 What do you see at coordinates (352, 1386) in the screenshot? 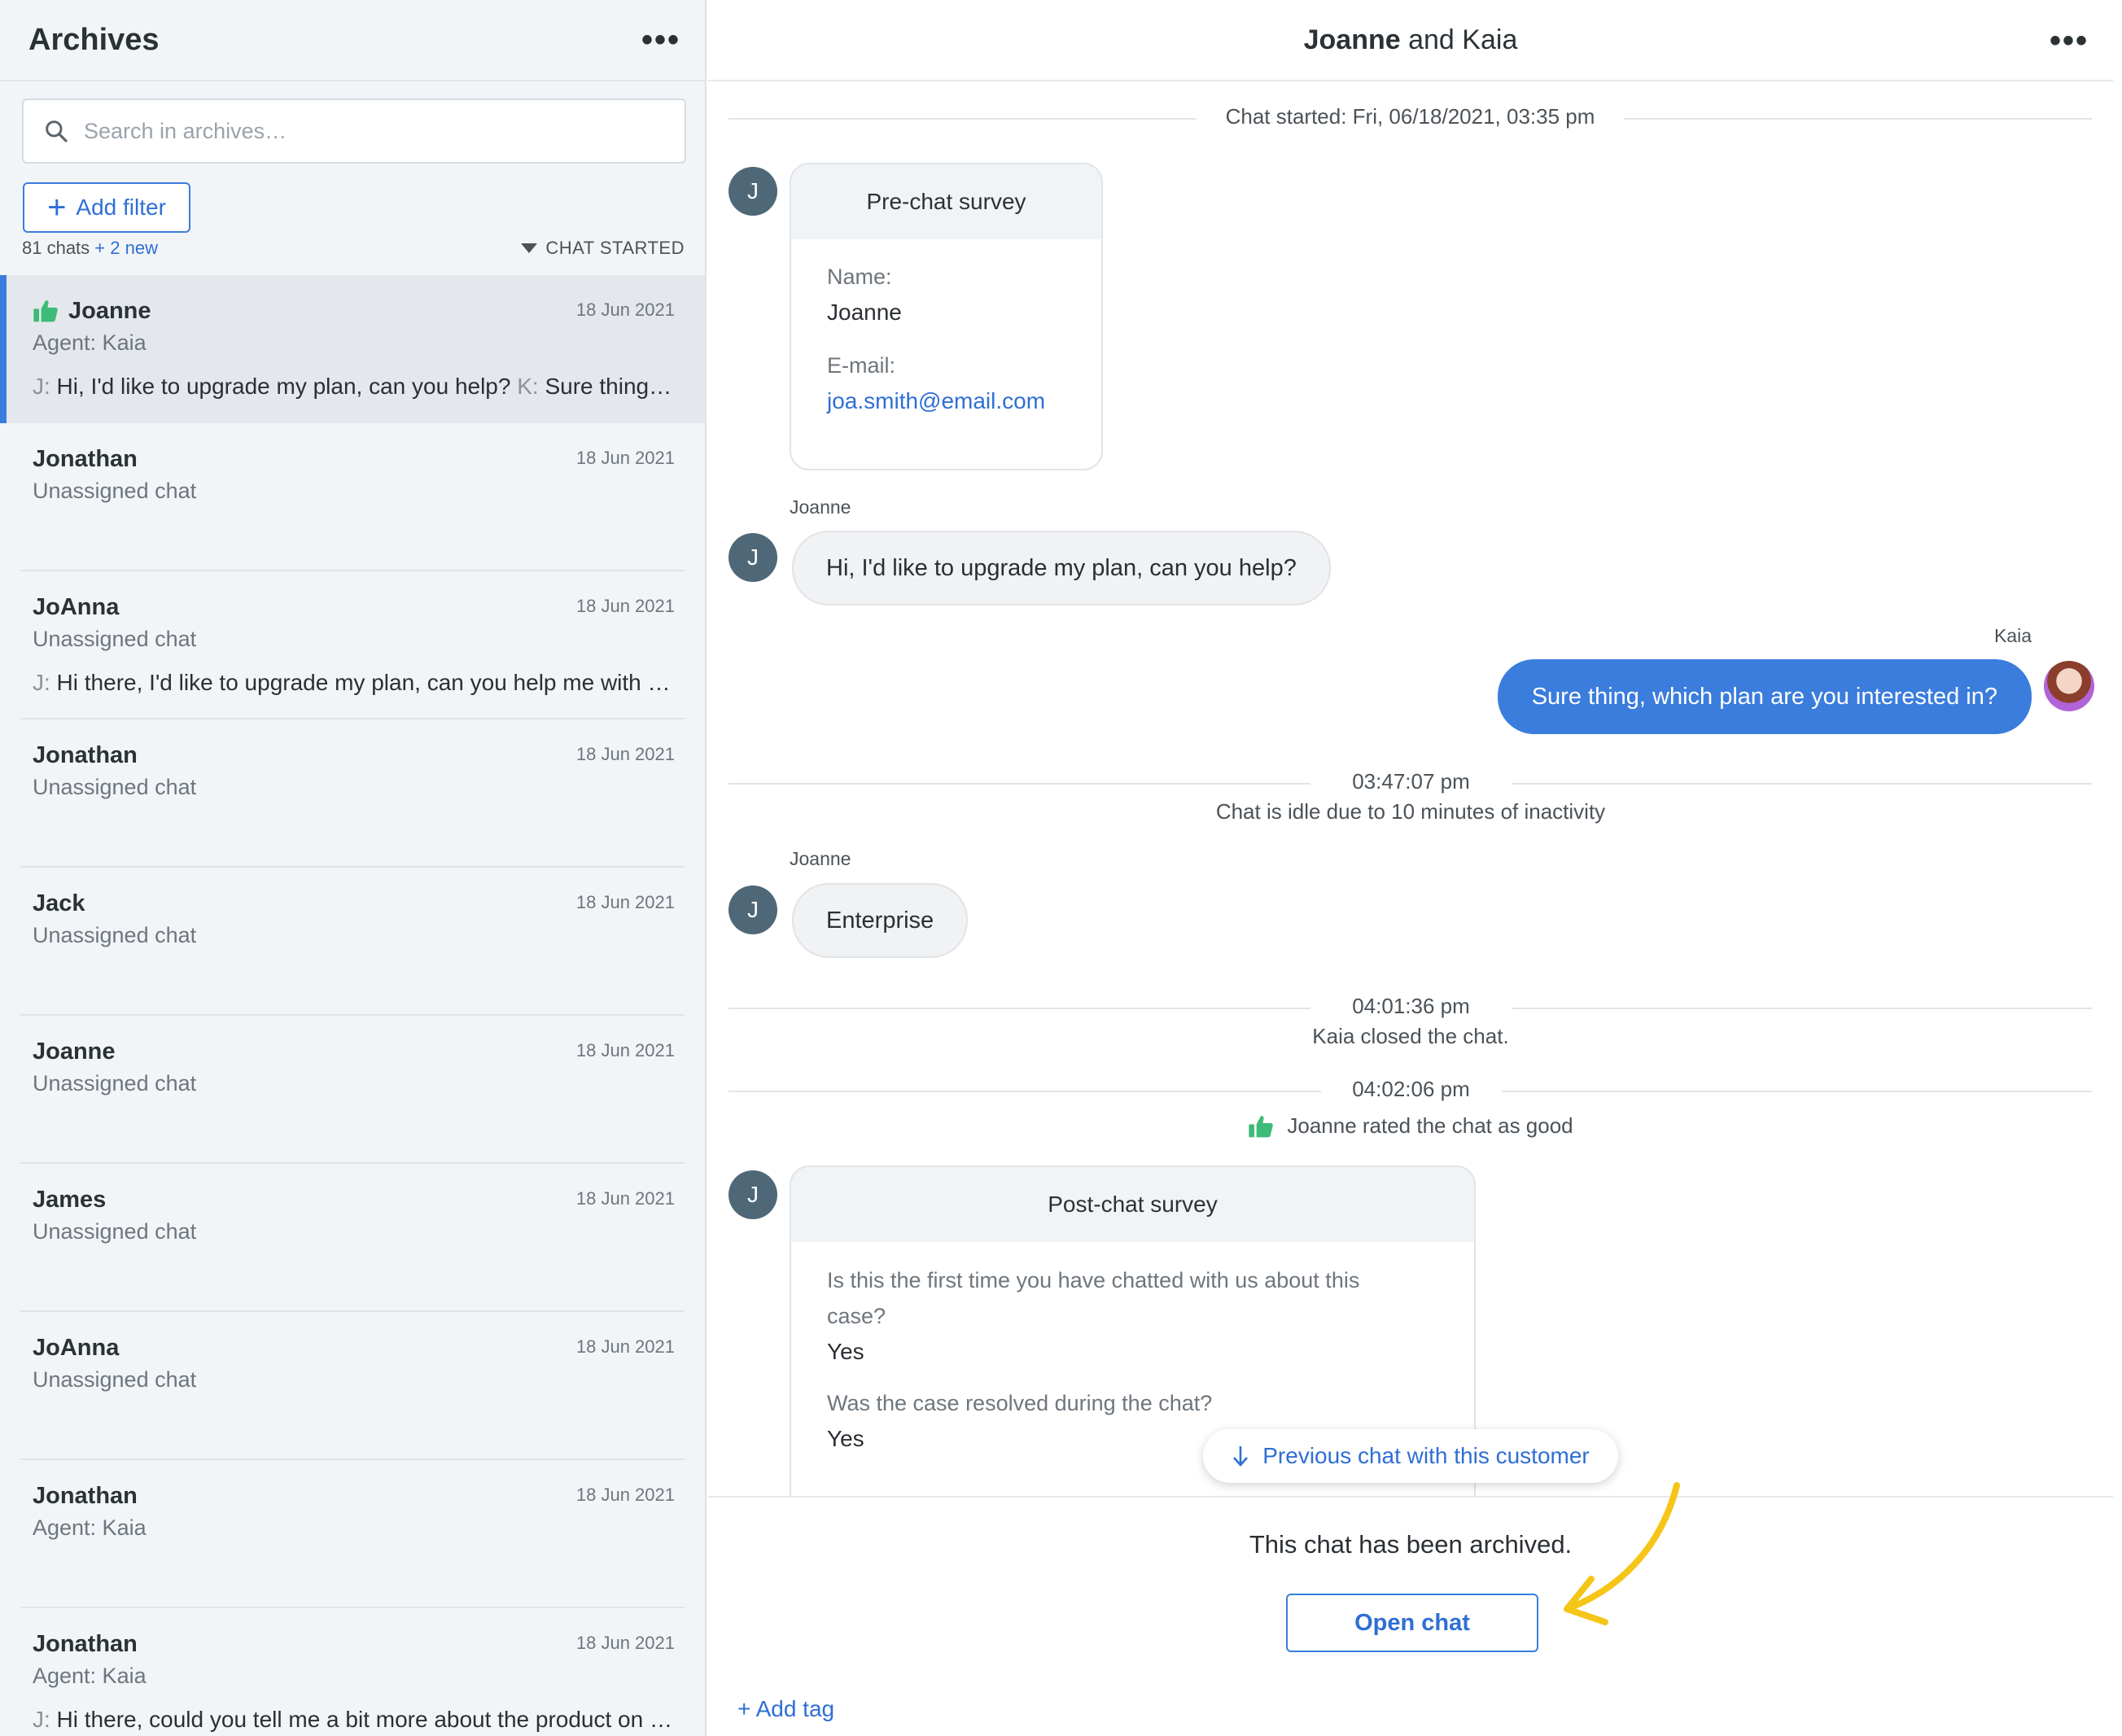
I see `chat-list-item: JoAnna 18 Jun 2021 Unassigned chat` at bounding box center [352, 1386].